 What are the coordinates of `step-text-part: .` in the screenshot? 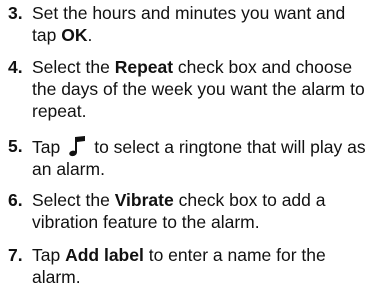 It's located at (90, 35).